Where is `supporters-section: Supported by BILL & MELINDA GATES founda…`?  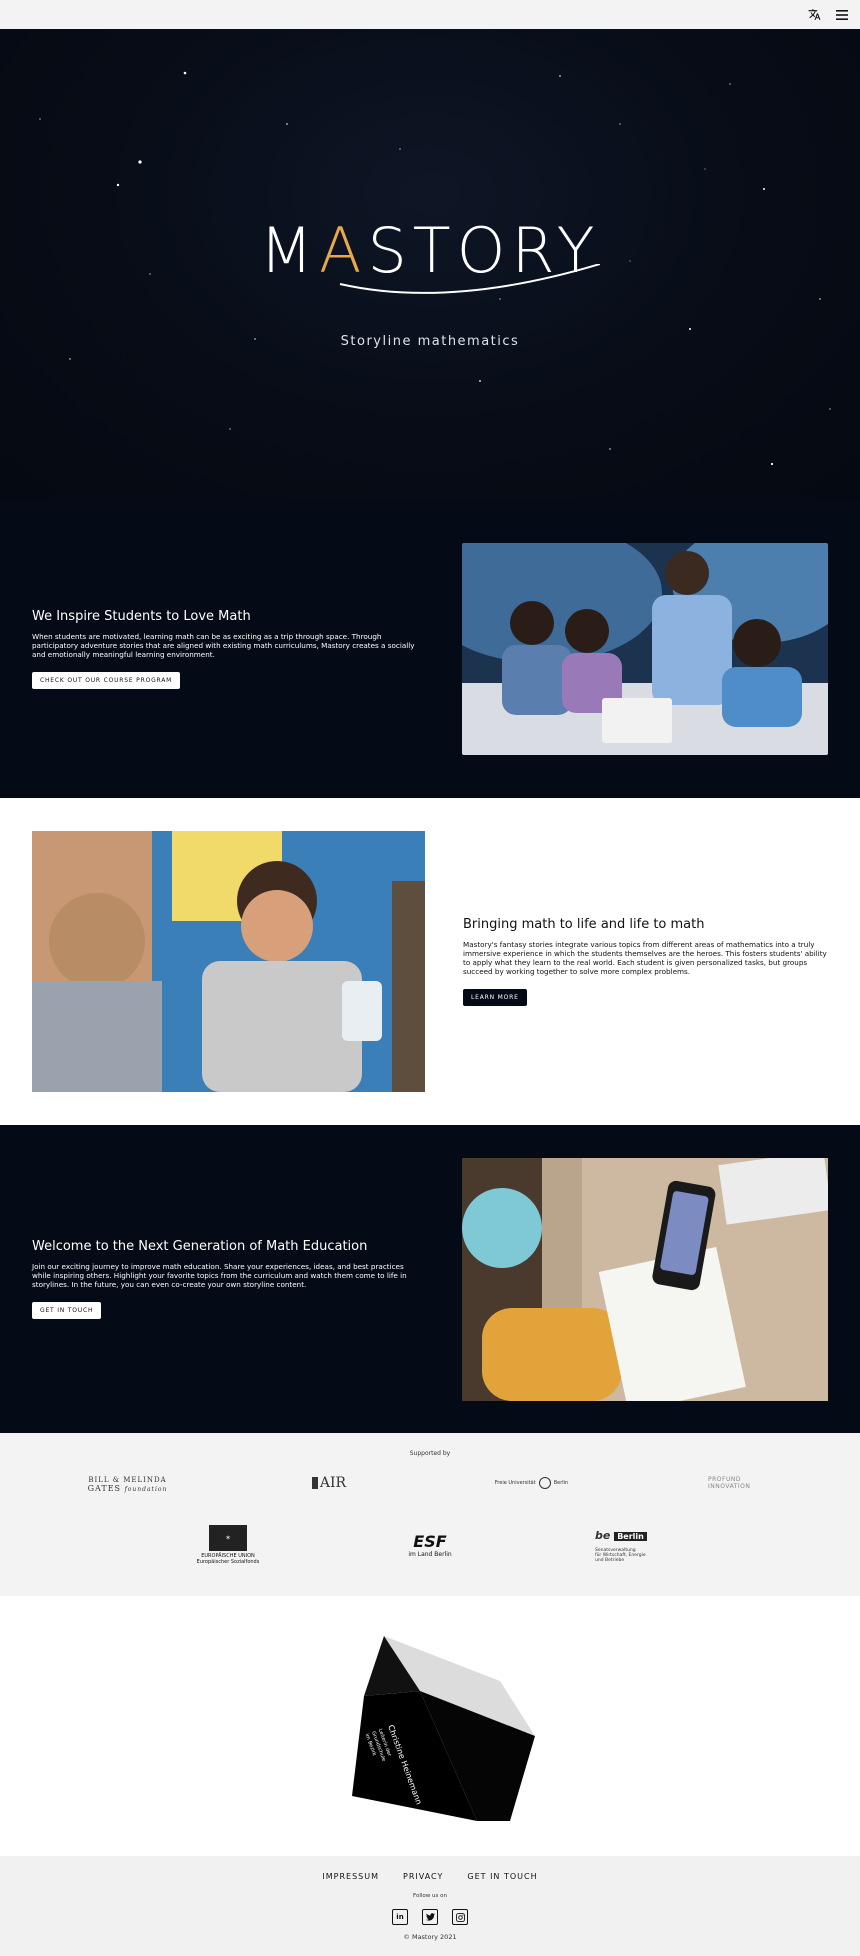
supporters-section: Supported by BILL & MELINDA GATES founda… is located at coordinates (430, 1514).